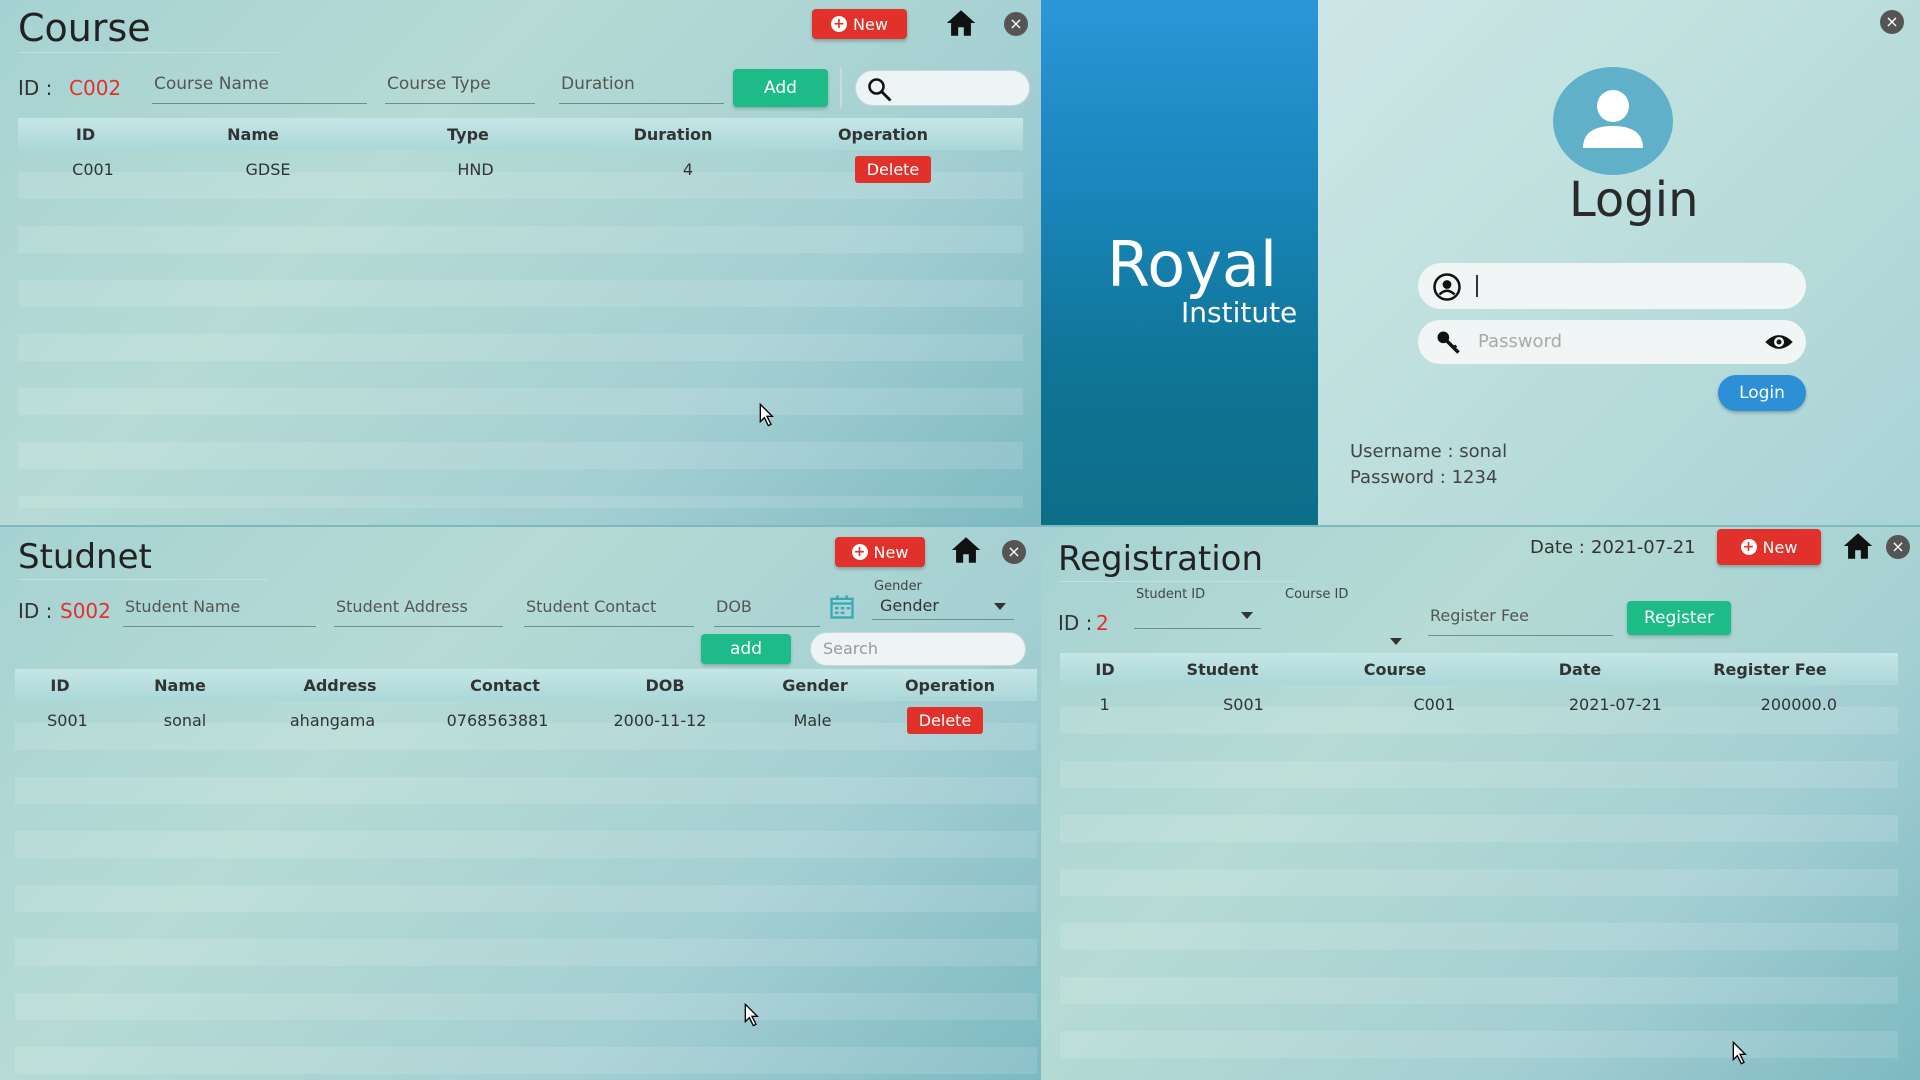 The width and height of the screenshot is (1920, 1080). I want to click on login-button: Login, so click(1762, 393).